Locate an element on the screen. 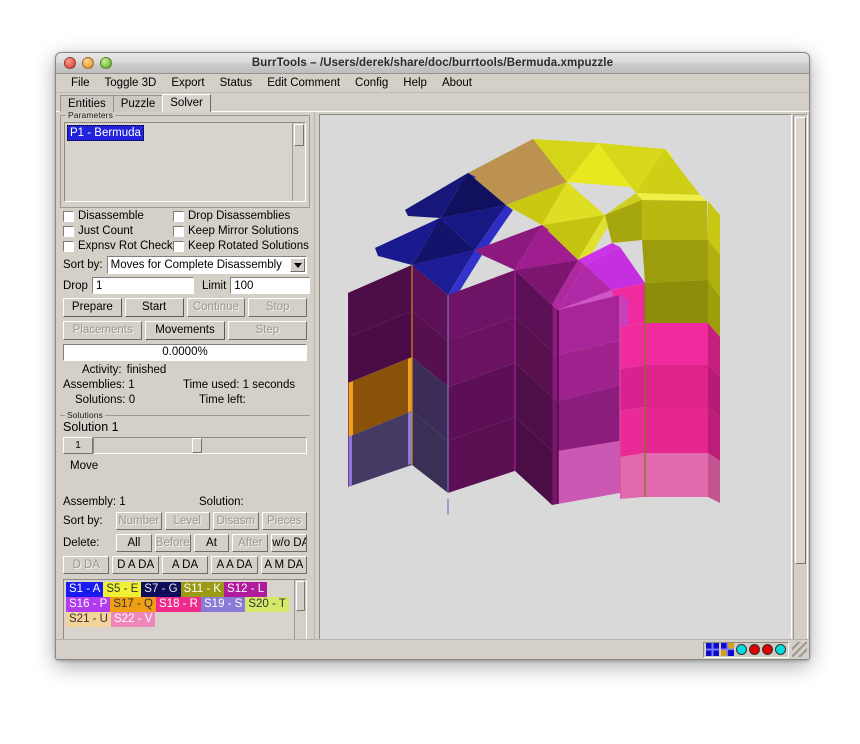 This screenshot has height=744, width=860. start-button: Start is located at coordinates (154, 307).